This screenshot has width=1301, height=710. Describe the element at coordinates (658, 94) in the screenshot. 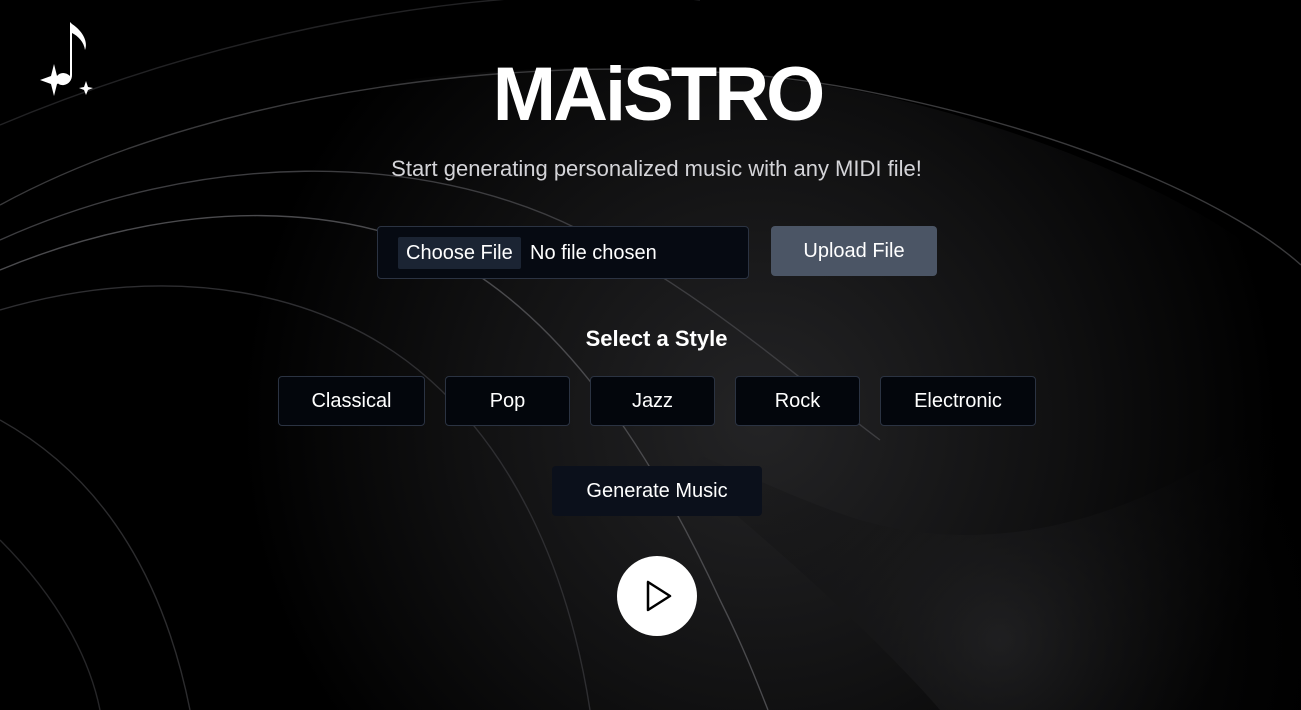

I see `page-title: MAiSTRO` at that location.